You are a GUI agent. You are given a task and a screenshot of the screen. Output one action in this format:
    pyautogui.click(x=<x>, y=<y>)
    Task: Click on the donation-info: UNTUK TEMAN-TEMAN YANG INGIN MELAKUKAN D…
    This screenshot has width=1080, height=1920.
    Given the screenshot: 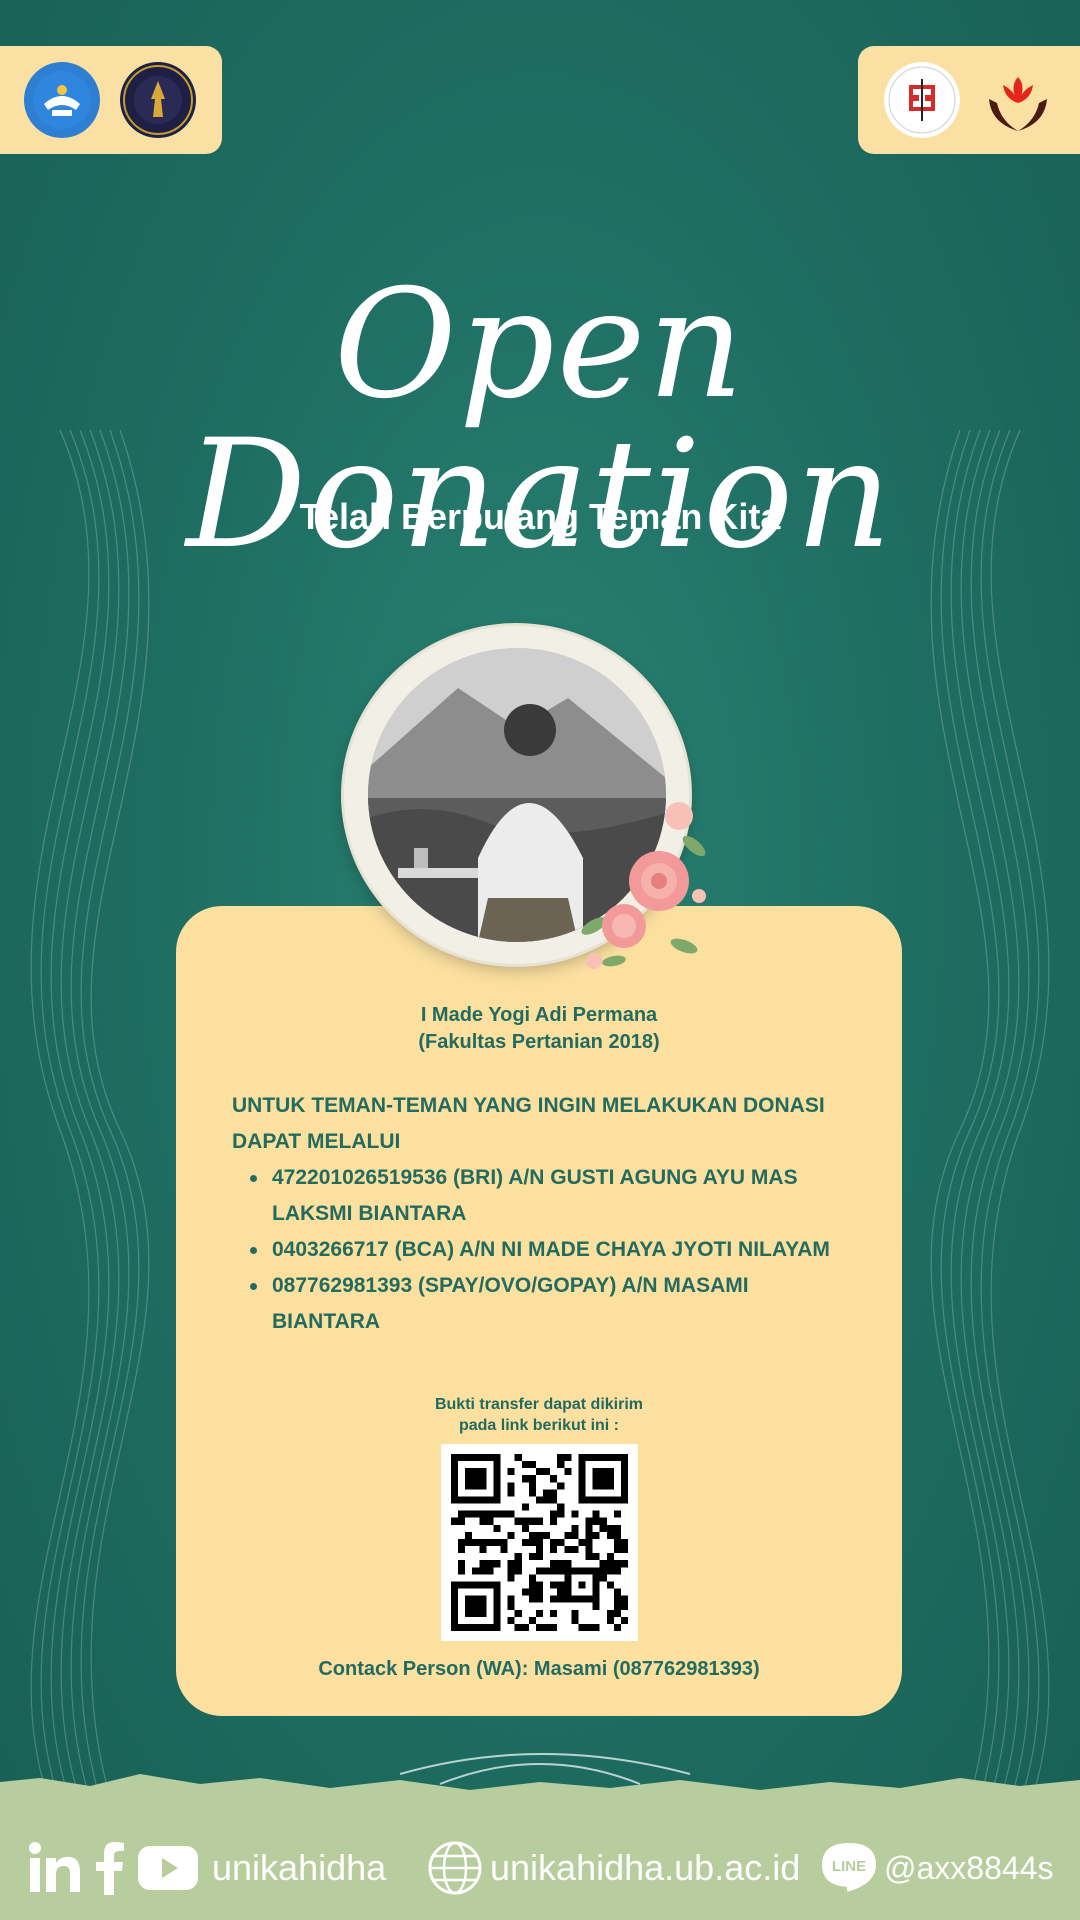 What is the action you would take?
    pyautogui.click(x=542, y=1214)
    